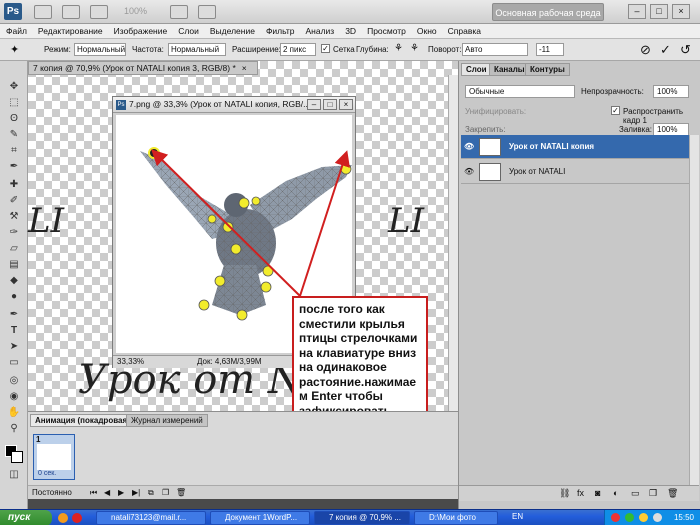 Image resolution: width=700 pixels, height=525 pixels. What do you see at coordinates (684, 517) in the screenshot?
I see `clock: 15:50` at bounding box center [684, 517].